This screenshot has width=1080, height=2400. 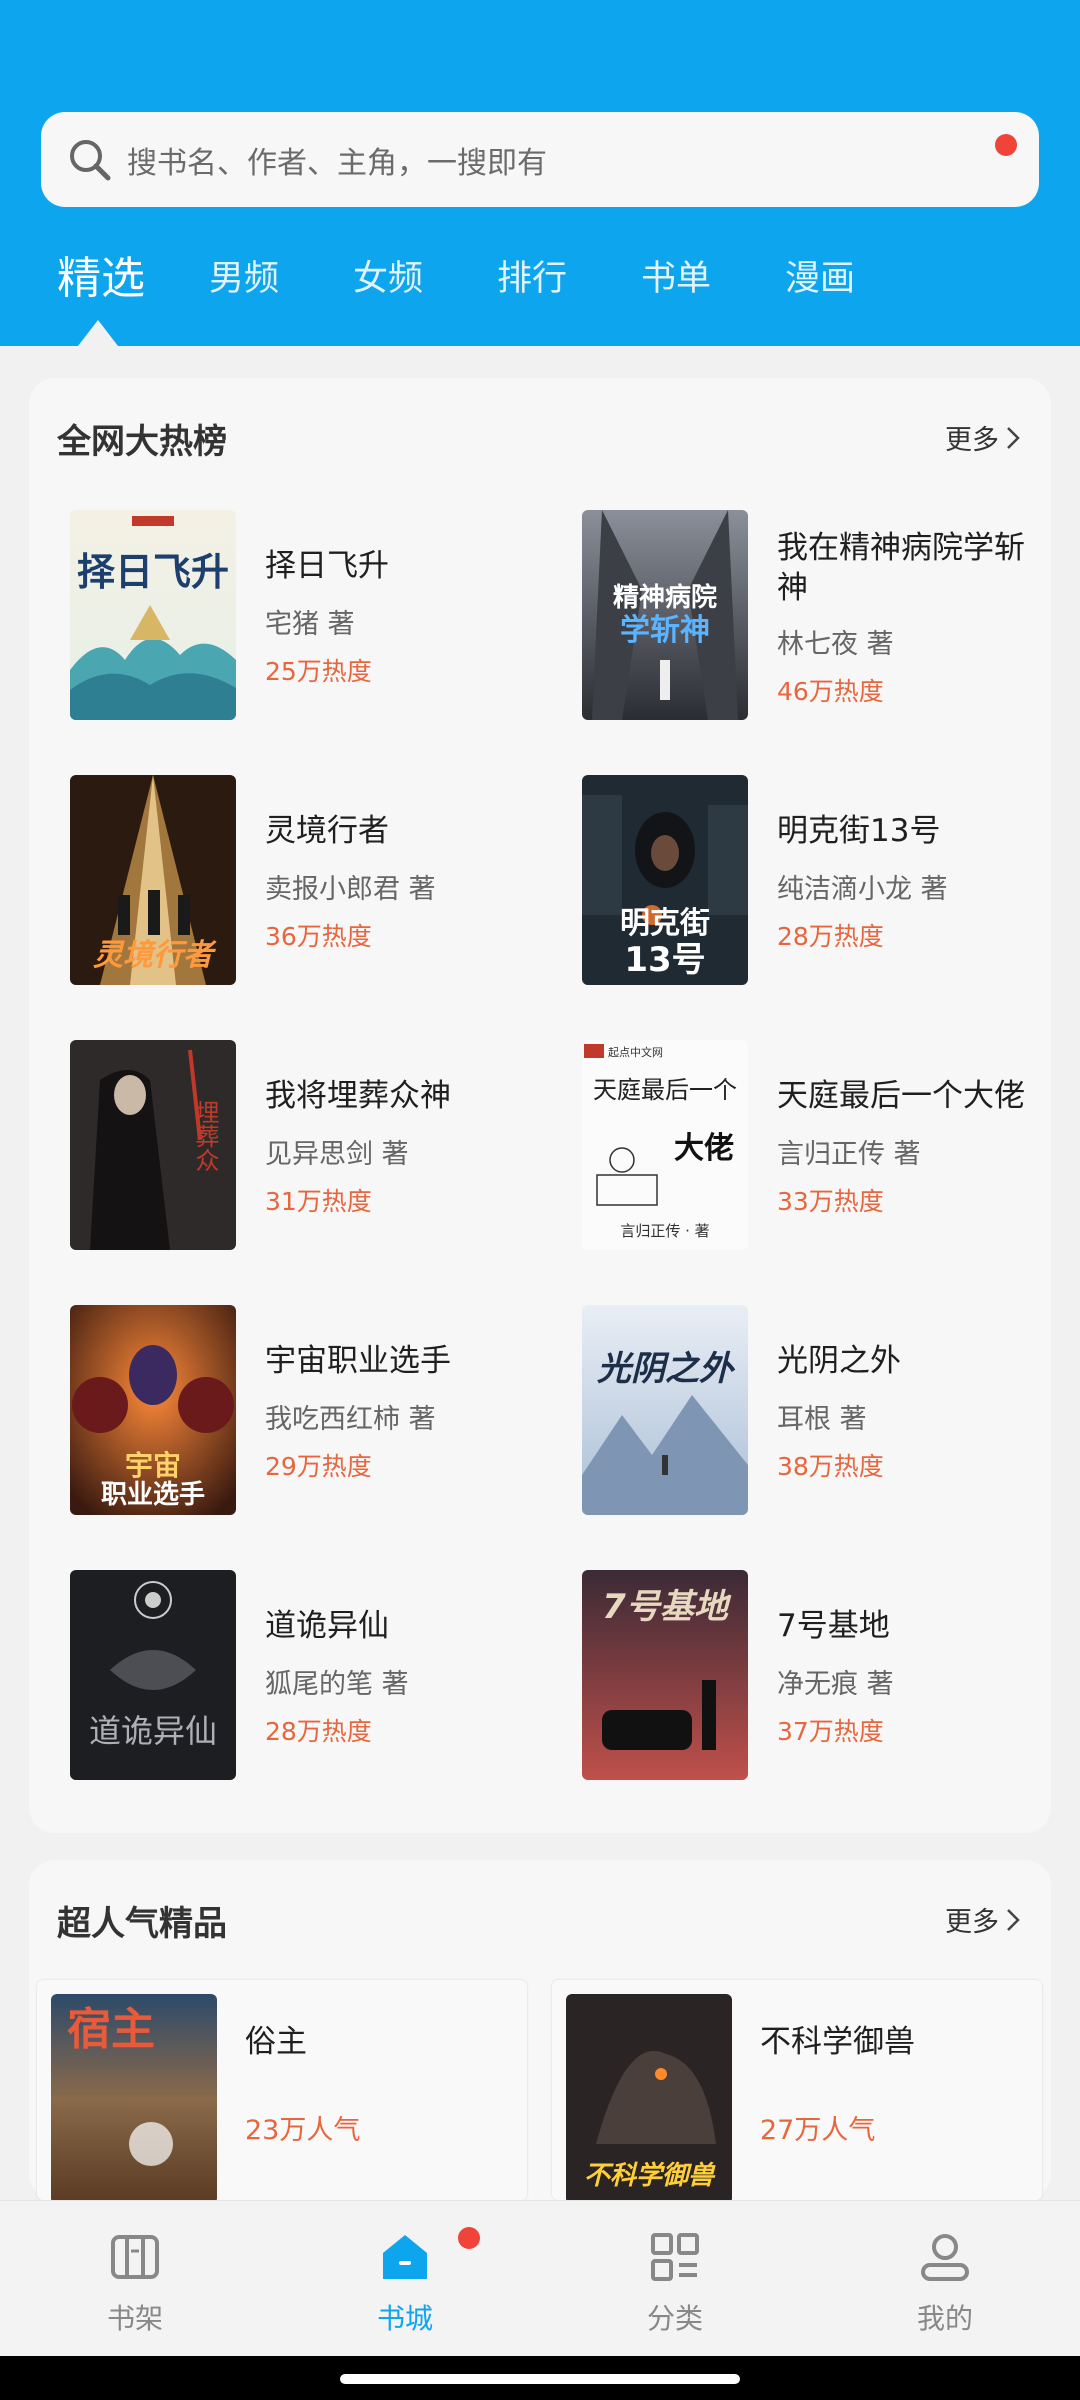 I want to click on svg-text: 道诡异仙, so click(x=153, y=1731).